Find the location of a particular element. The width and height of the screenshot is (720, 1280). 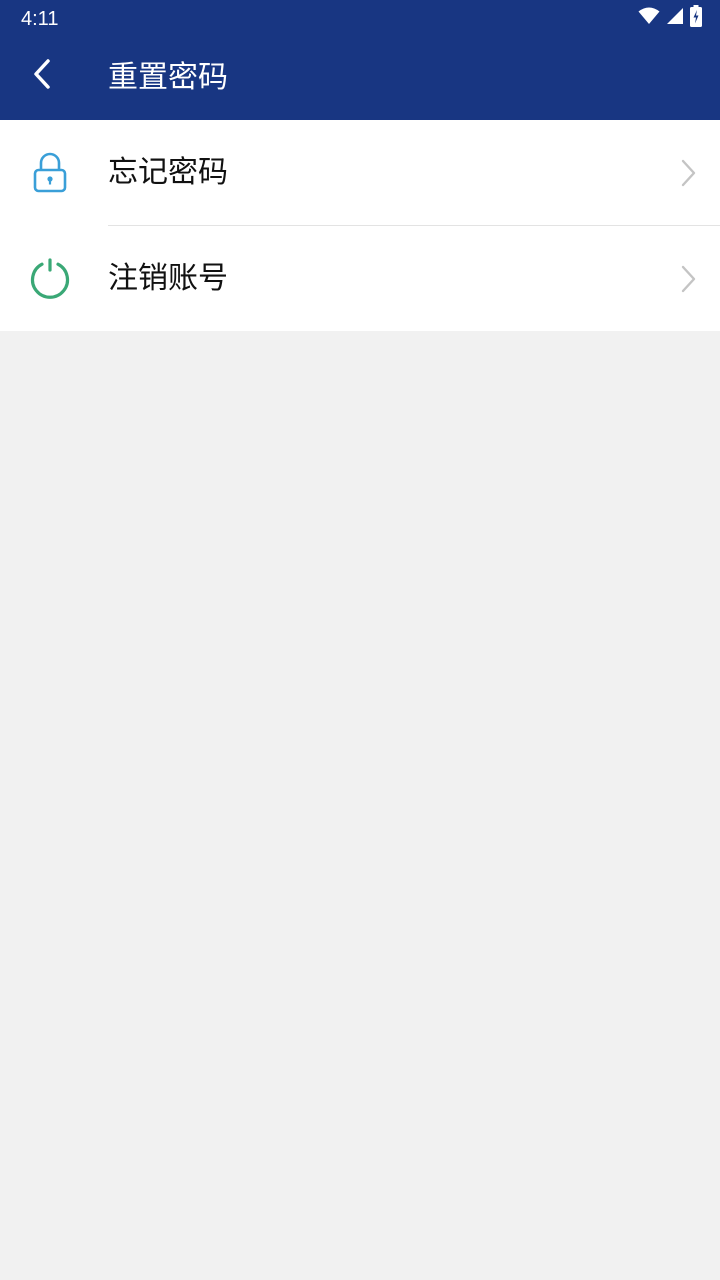

back-button is located at coordinates (42, 76).